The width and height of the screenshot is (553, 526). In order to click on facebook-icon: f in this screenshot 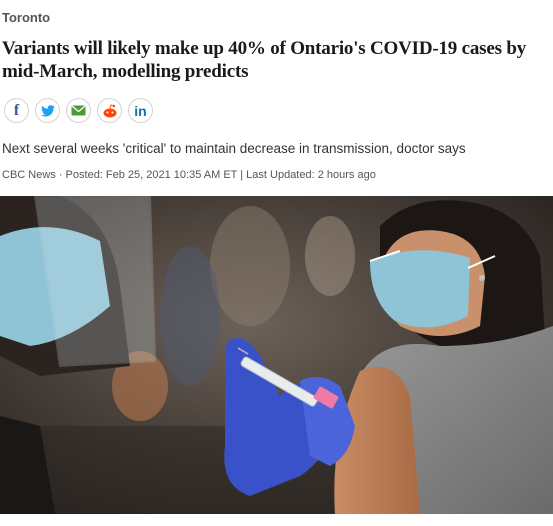, I will do `click(16, 110)`.